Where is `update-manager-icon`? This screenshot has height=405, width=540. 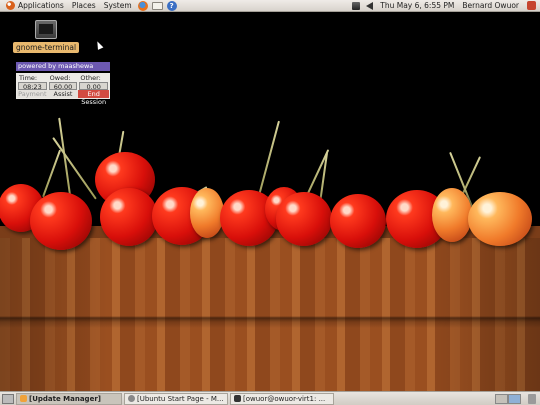 update-manager-icon is located at coordinates (23, 398).